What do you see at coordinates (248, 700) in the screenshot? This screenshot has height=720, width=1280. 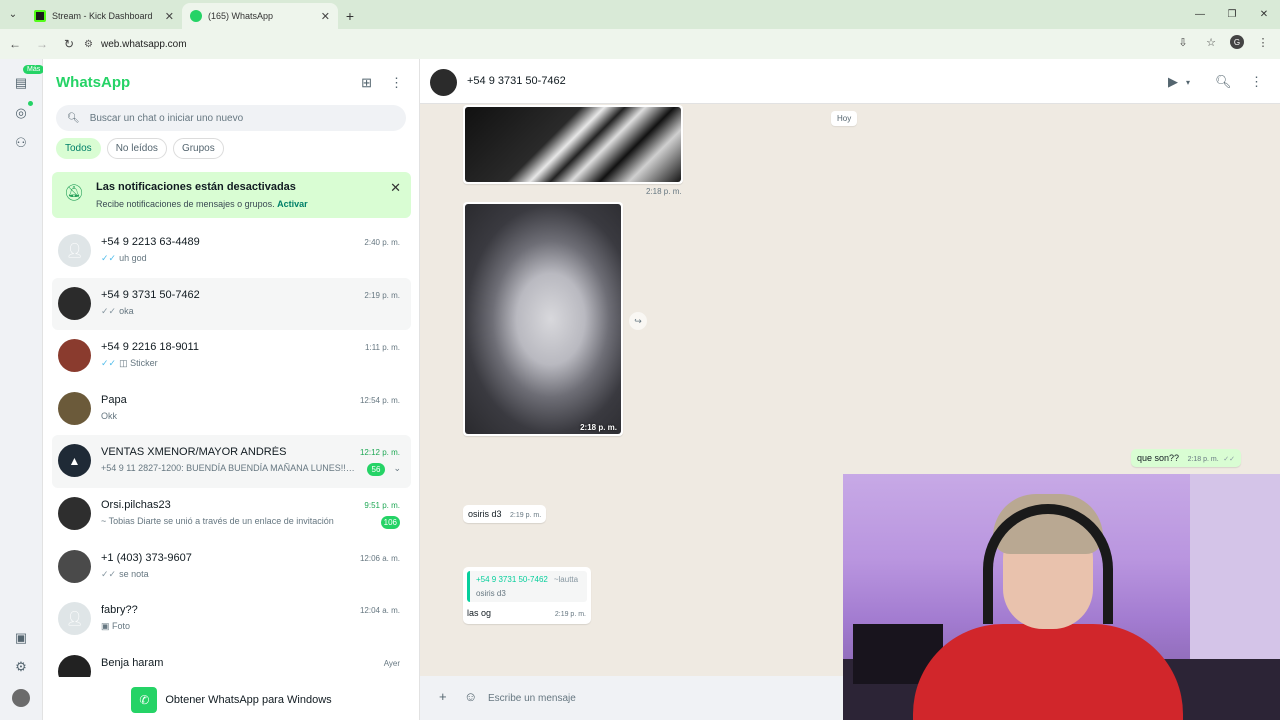 I see `get-app-label: Obtener WhatsApp para Windows` at bounding box center [248, 700].